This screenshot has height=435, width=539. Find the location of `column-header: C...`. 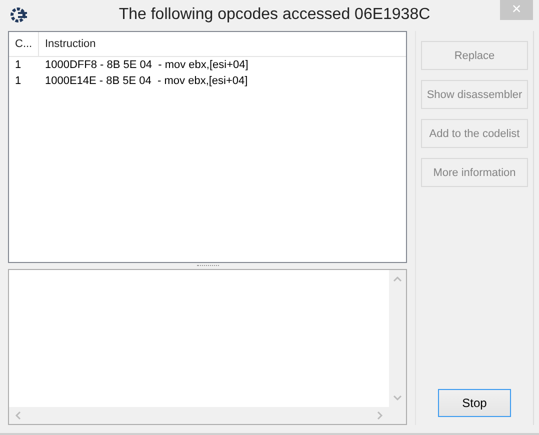

column-header: C... is located at coordinates (24, 44).